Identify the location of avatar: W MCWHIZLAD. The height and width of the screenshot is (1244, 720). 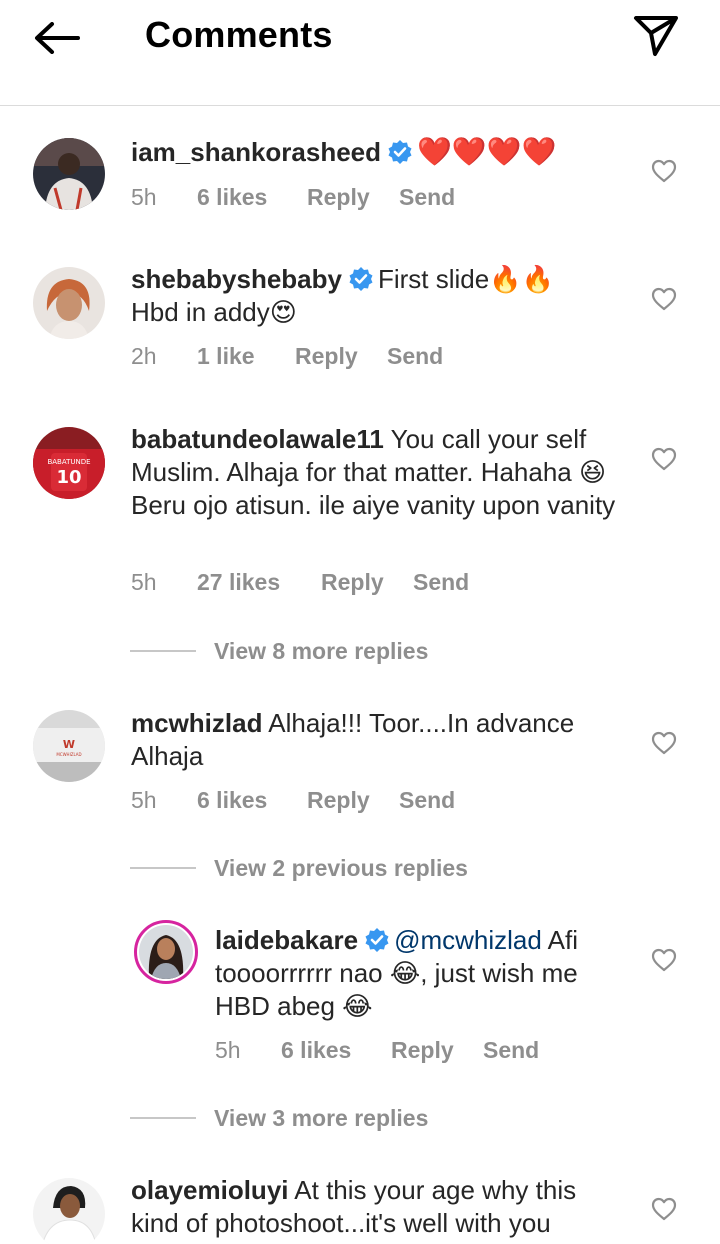
(69, 746).